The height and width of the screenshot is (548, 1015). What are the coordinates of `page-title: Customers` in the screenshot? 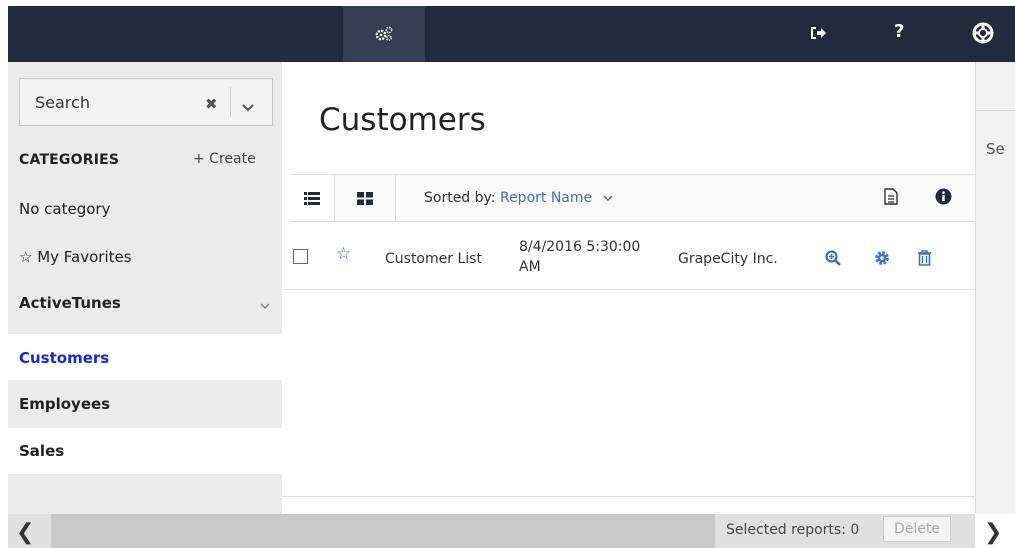 It's located at (402, 120).